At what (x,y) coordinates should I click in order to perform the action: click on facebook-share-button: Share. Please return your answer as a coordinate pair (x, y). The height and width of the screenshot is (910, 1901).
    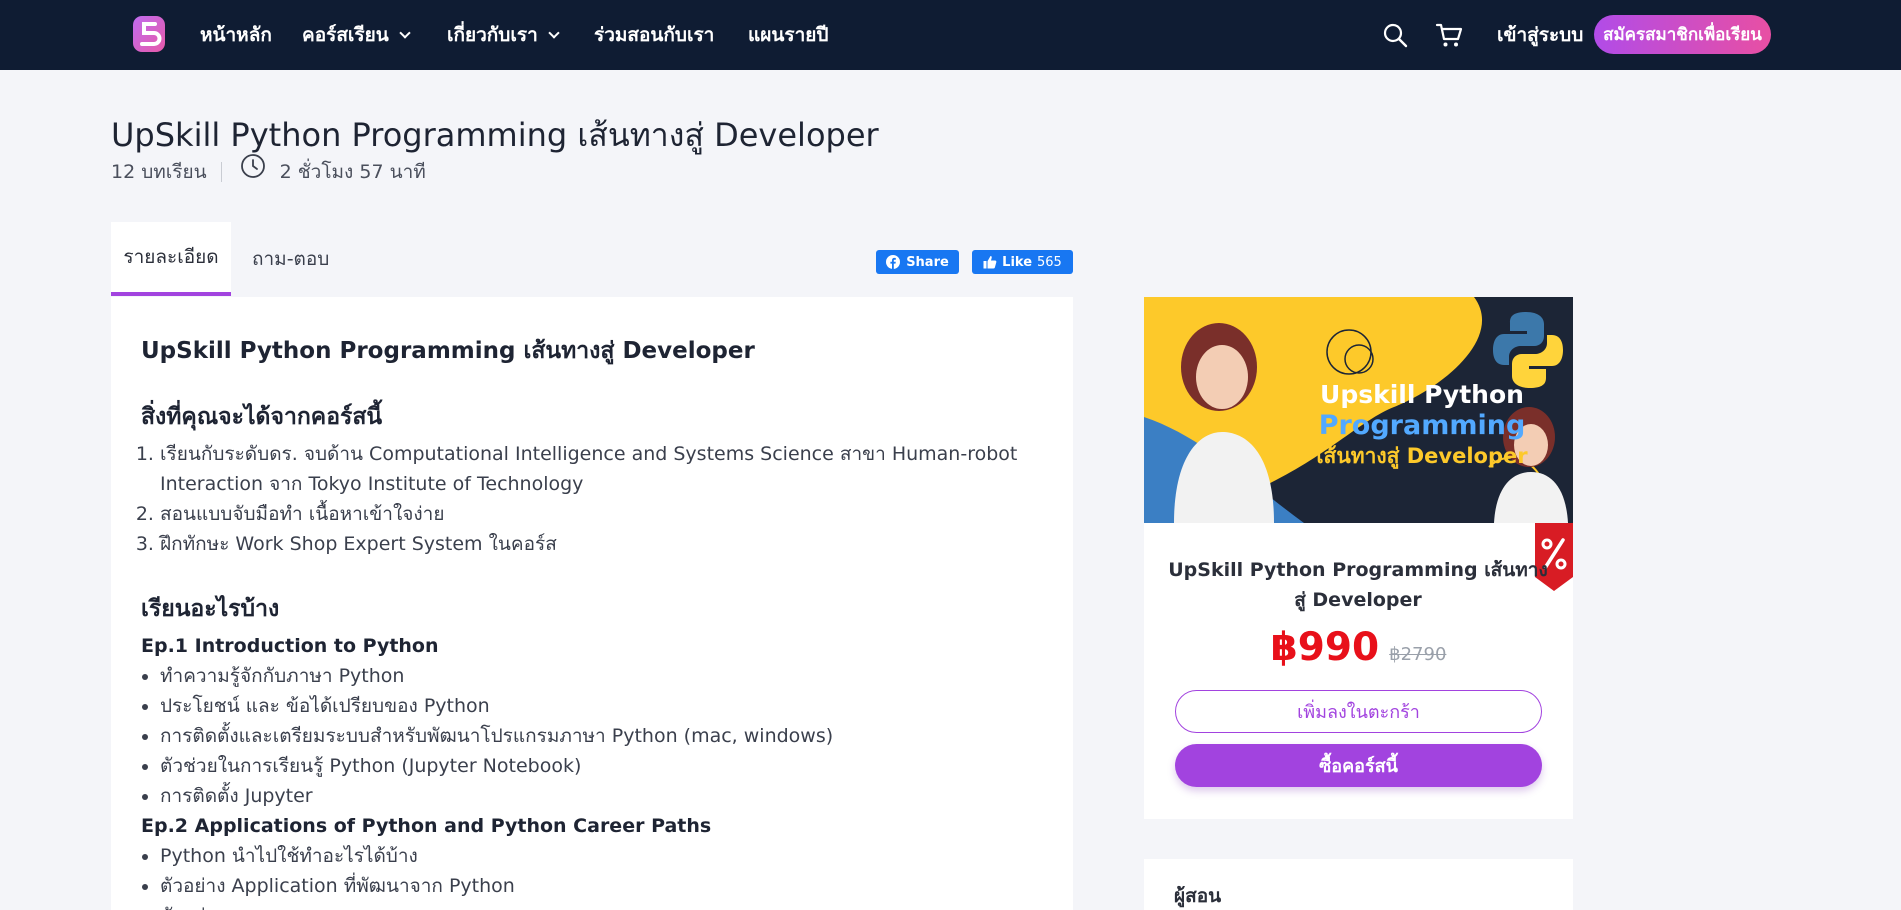
    Looking at the image, I should click on (917, 262).